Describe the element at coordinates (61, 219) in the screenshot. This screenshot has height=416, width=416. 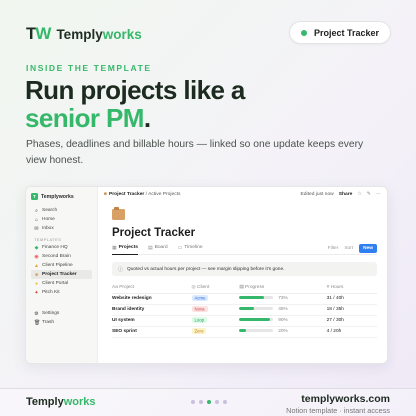
I see `sidebar-item-home: ⌂ Home` at that location.